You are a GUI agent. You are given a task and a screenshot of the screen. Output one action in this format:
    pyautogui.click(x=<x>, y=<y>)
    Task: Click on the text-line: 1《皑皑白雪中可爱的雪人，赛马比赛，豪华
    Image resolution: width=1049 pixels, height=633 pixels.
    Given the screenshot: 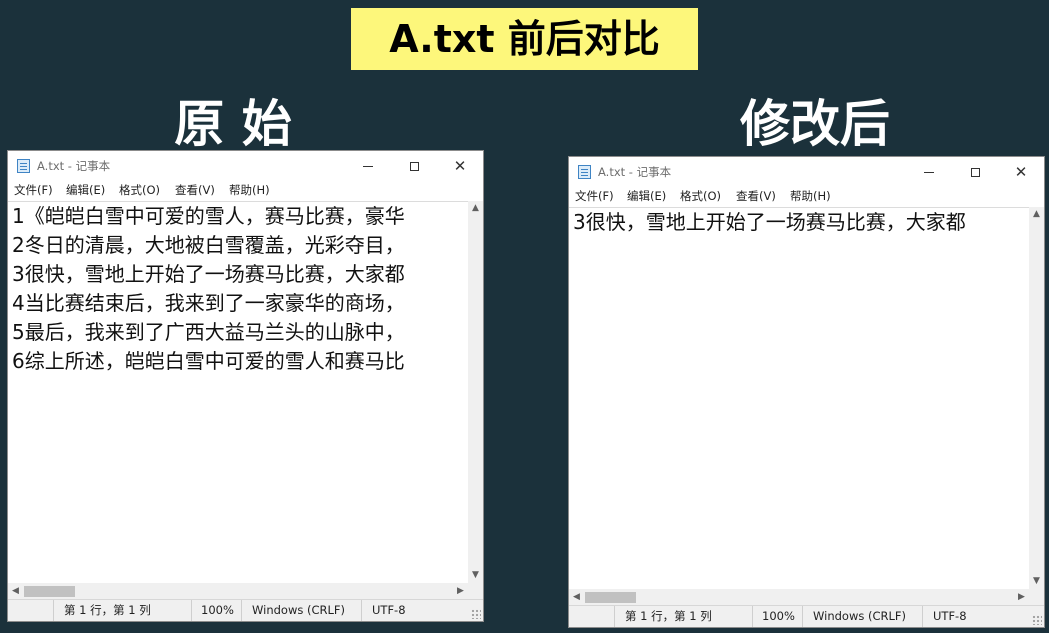 What is the action you would take?
    pyautogui.click(x=208, y=216)
    